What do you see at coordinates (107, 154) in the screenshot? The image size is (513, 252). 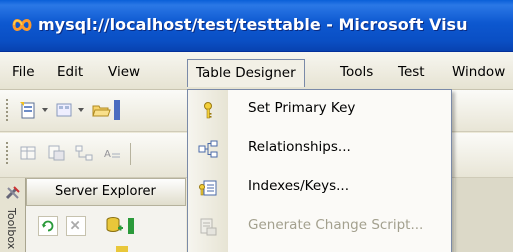 I see `svg-text: A` at bounding box center [107, 154].